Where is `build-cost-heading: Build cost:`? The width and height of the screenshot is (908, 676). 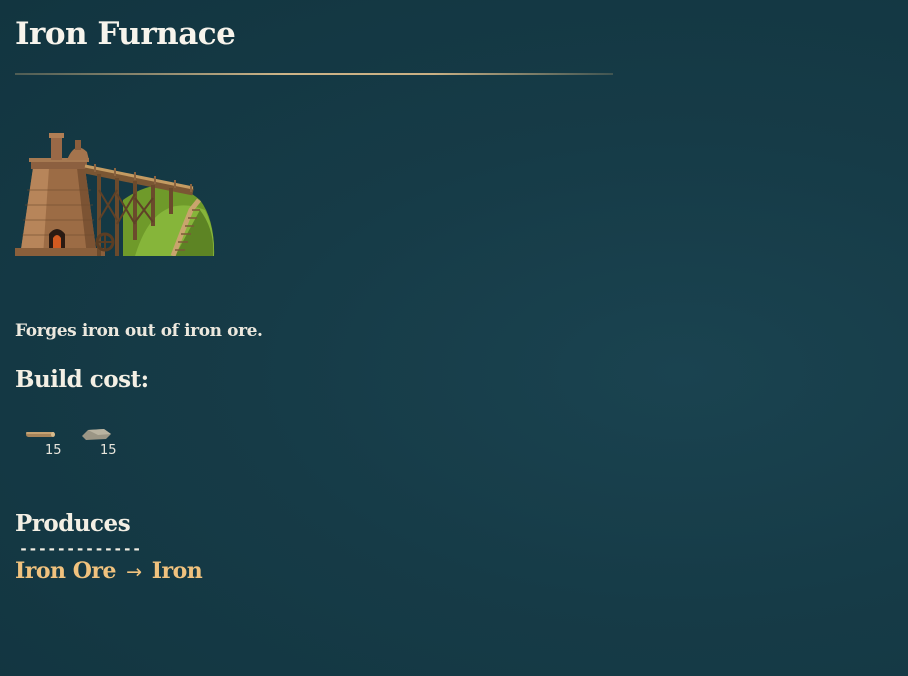
build-cost-heading: Build cost: is located at coordinates (82, 379).